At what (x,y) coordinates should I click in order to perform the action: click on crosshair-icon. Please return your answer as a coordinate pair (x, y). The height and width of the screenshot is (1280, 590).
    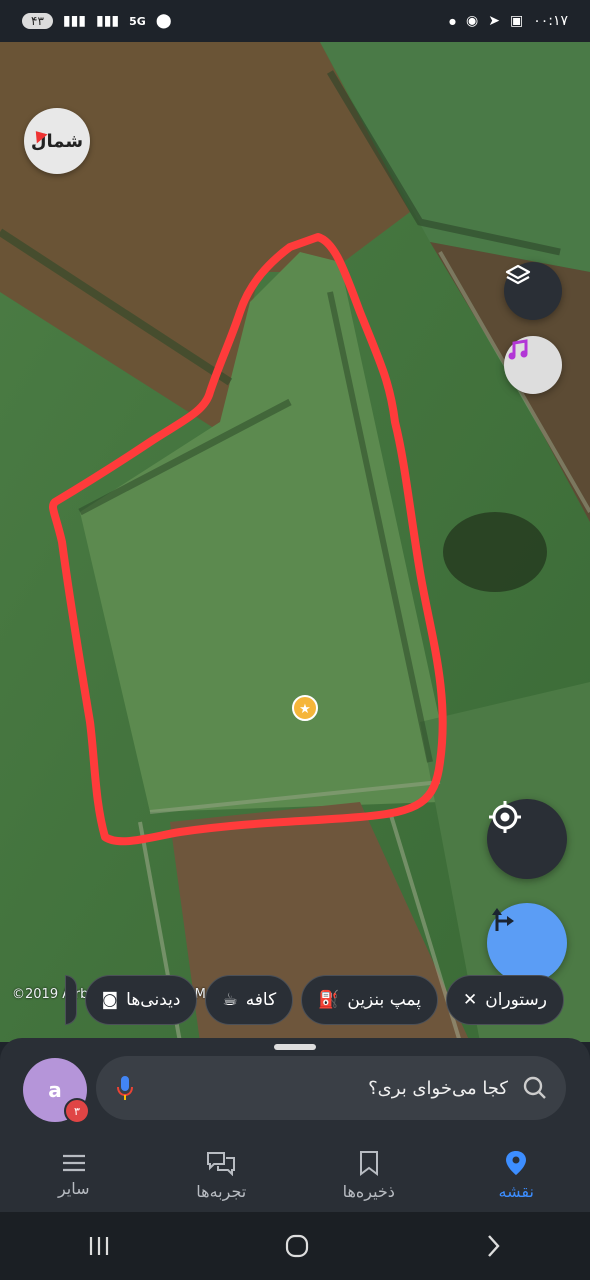
    Looking at the image, I should click on (505, 817).